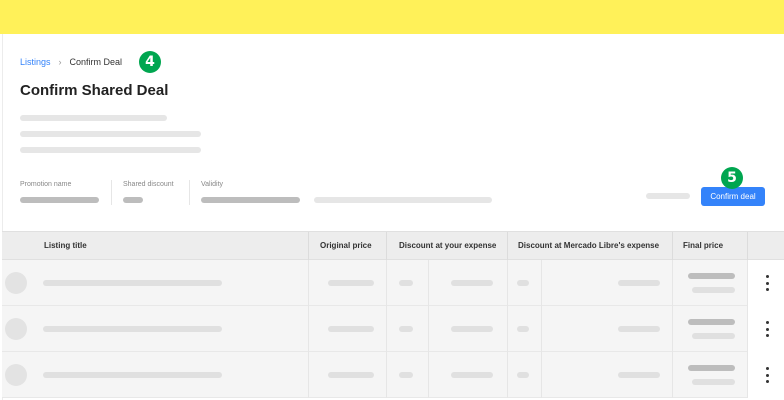 This screenshot has height=400, width=784. What do you see at coordinates (250, 200) in the screenshot?
I see `validity-value` at bounding box center [250, 200].